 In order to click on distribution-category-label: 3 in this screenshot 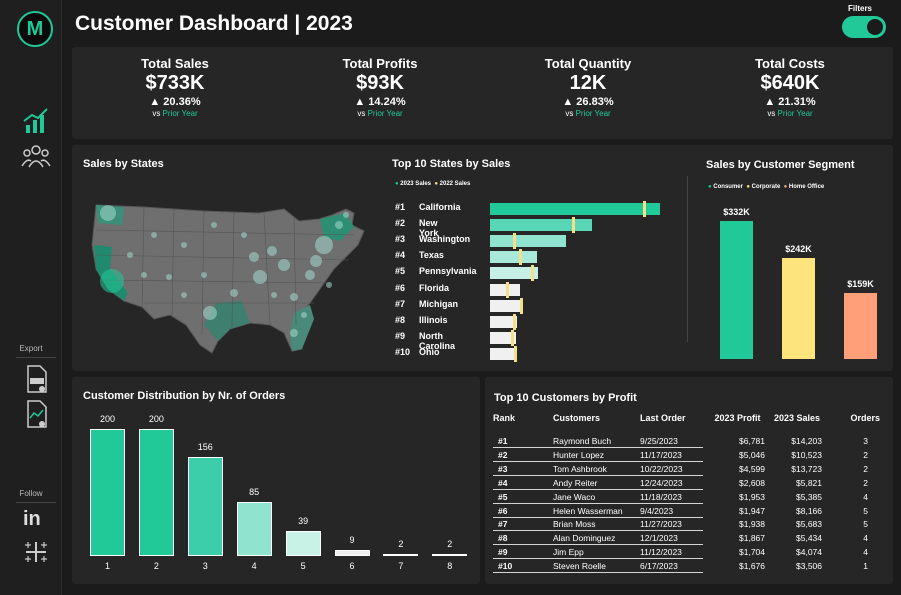, I will do `click(205, 566)`.